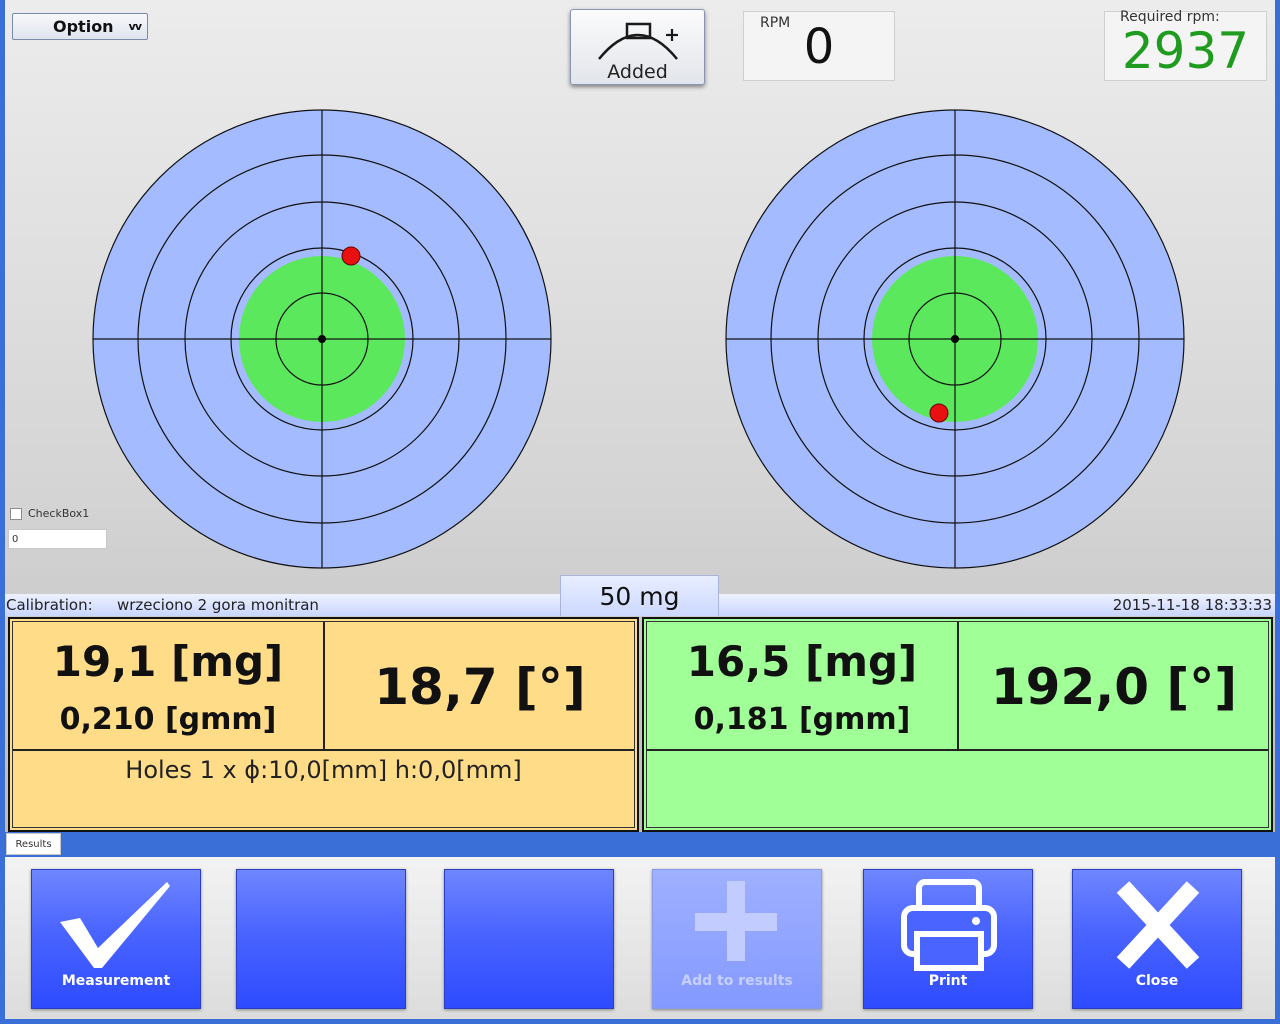  I want to click on checkbox-box, so click(16, 514).